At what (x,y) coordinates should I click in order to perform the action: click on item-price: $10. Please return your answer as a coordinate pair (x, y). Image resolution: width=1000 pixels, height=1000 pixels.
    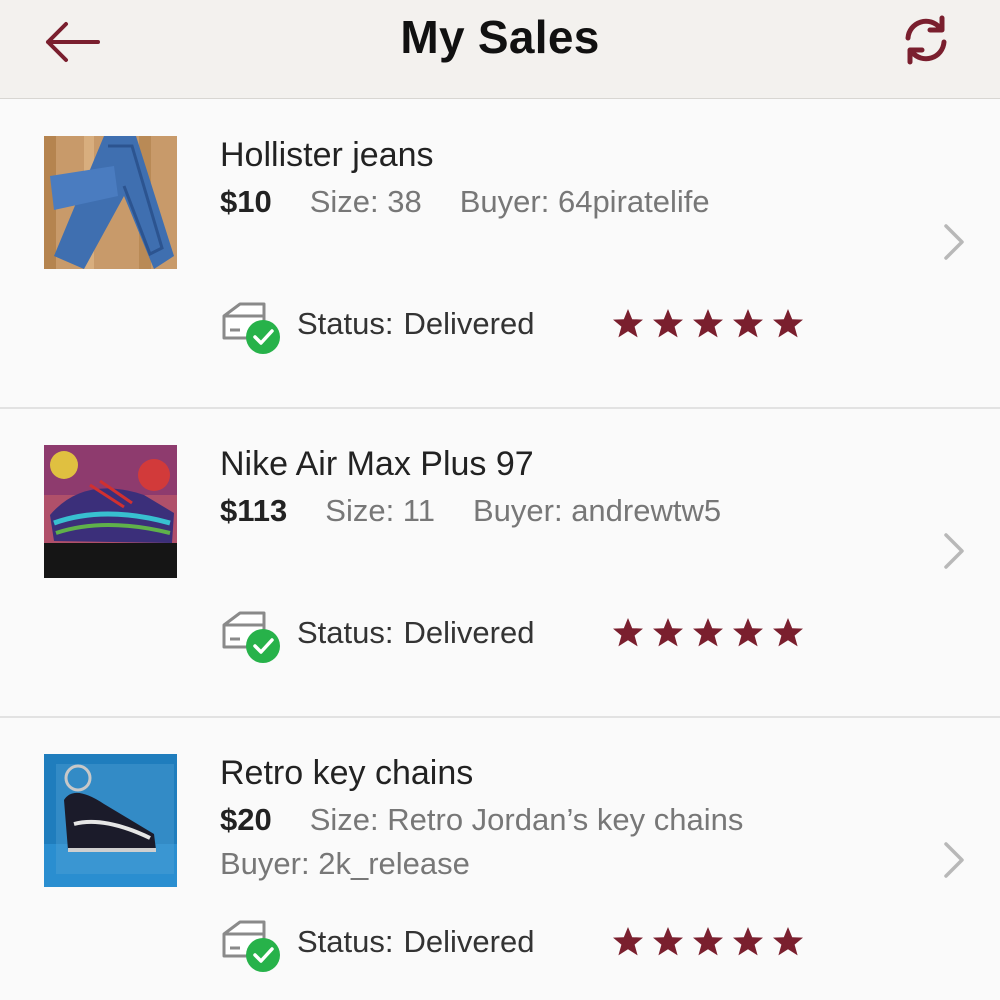
    Looking at the image, I should click on (246, 201).